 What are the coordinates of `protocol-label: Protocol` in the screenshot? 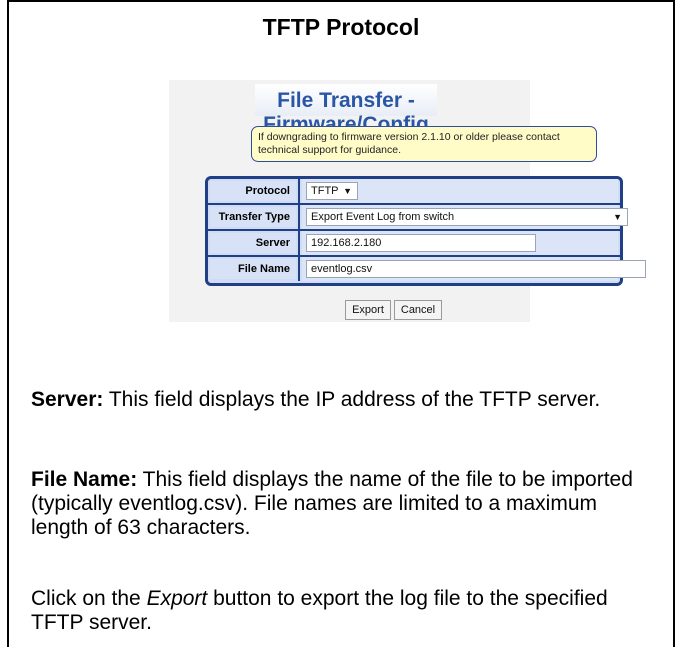 It's located at (253, 191).